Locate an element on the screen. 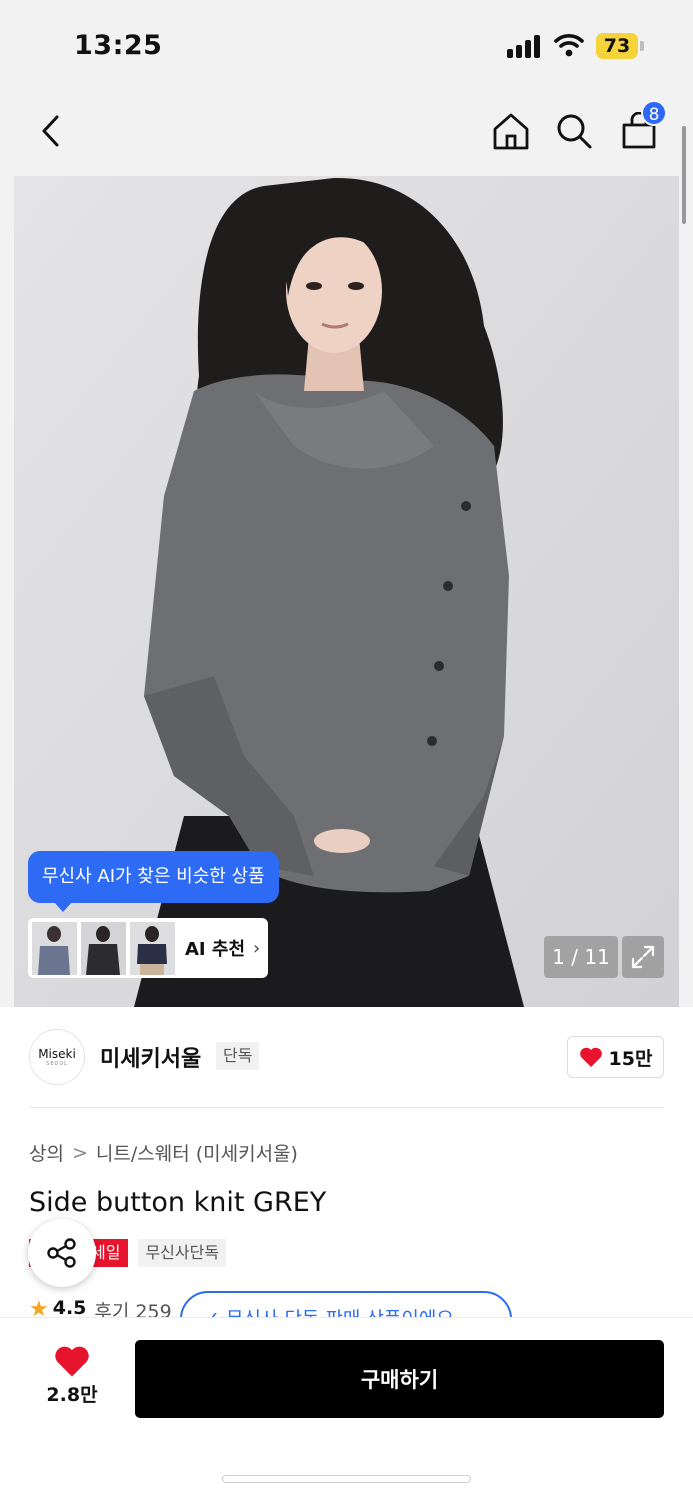 Image resolution: width=693 pixels, height=1500 pixels. back-button is located at coordinates (51, 131).